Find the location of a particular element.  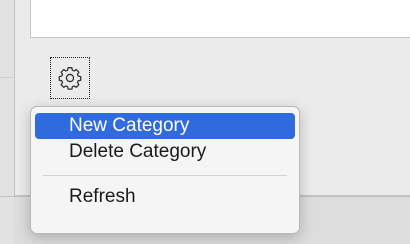

action-menu-button is located at coordinates (70, 78).